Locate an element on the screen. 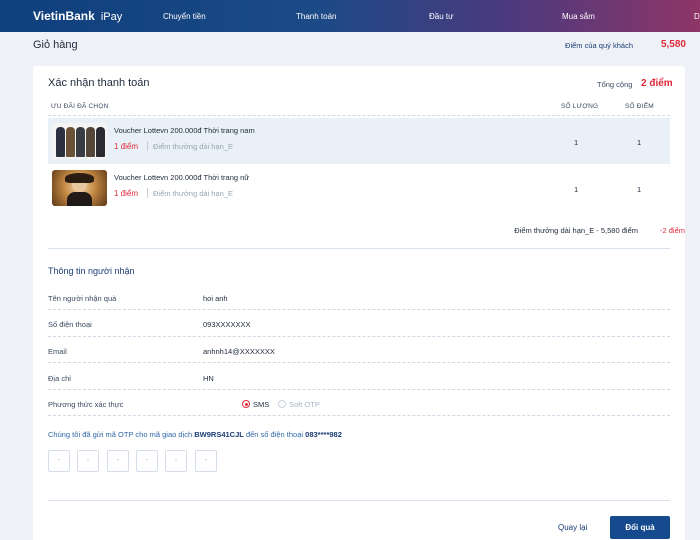 The width and height of the screenshot is (700, 540). confirm-redeem-button: Đổi quà is located at coordinates (640, 527).